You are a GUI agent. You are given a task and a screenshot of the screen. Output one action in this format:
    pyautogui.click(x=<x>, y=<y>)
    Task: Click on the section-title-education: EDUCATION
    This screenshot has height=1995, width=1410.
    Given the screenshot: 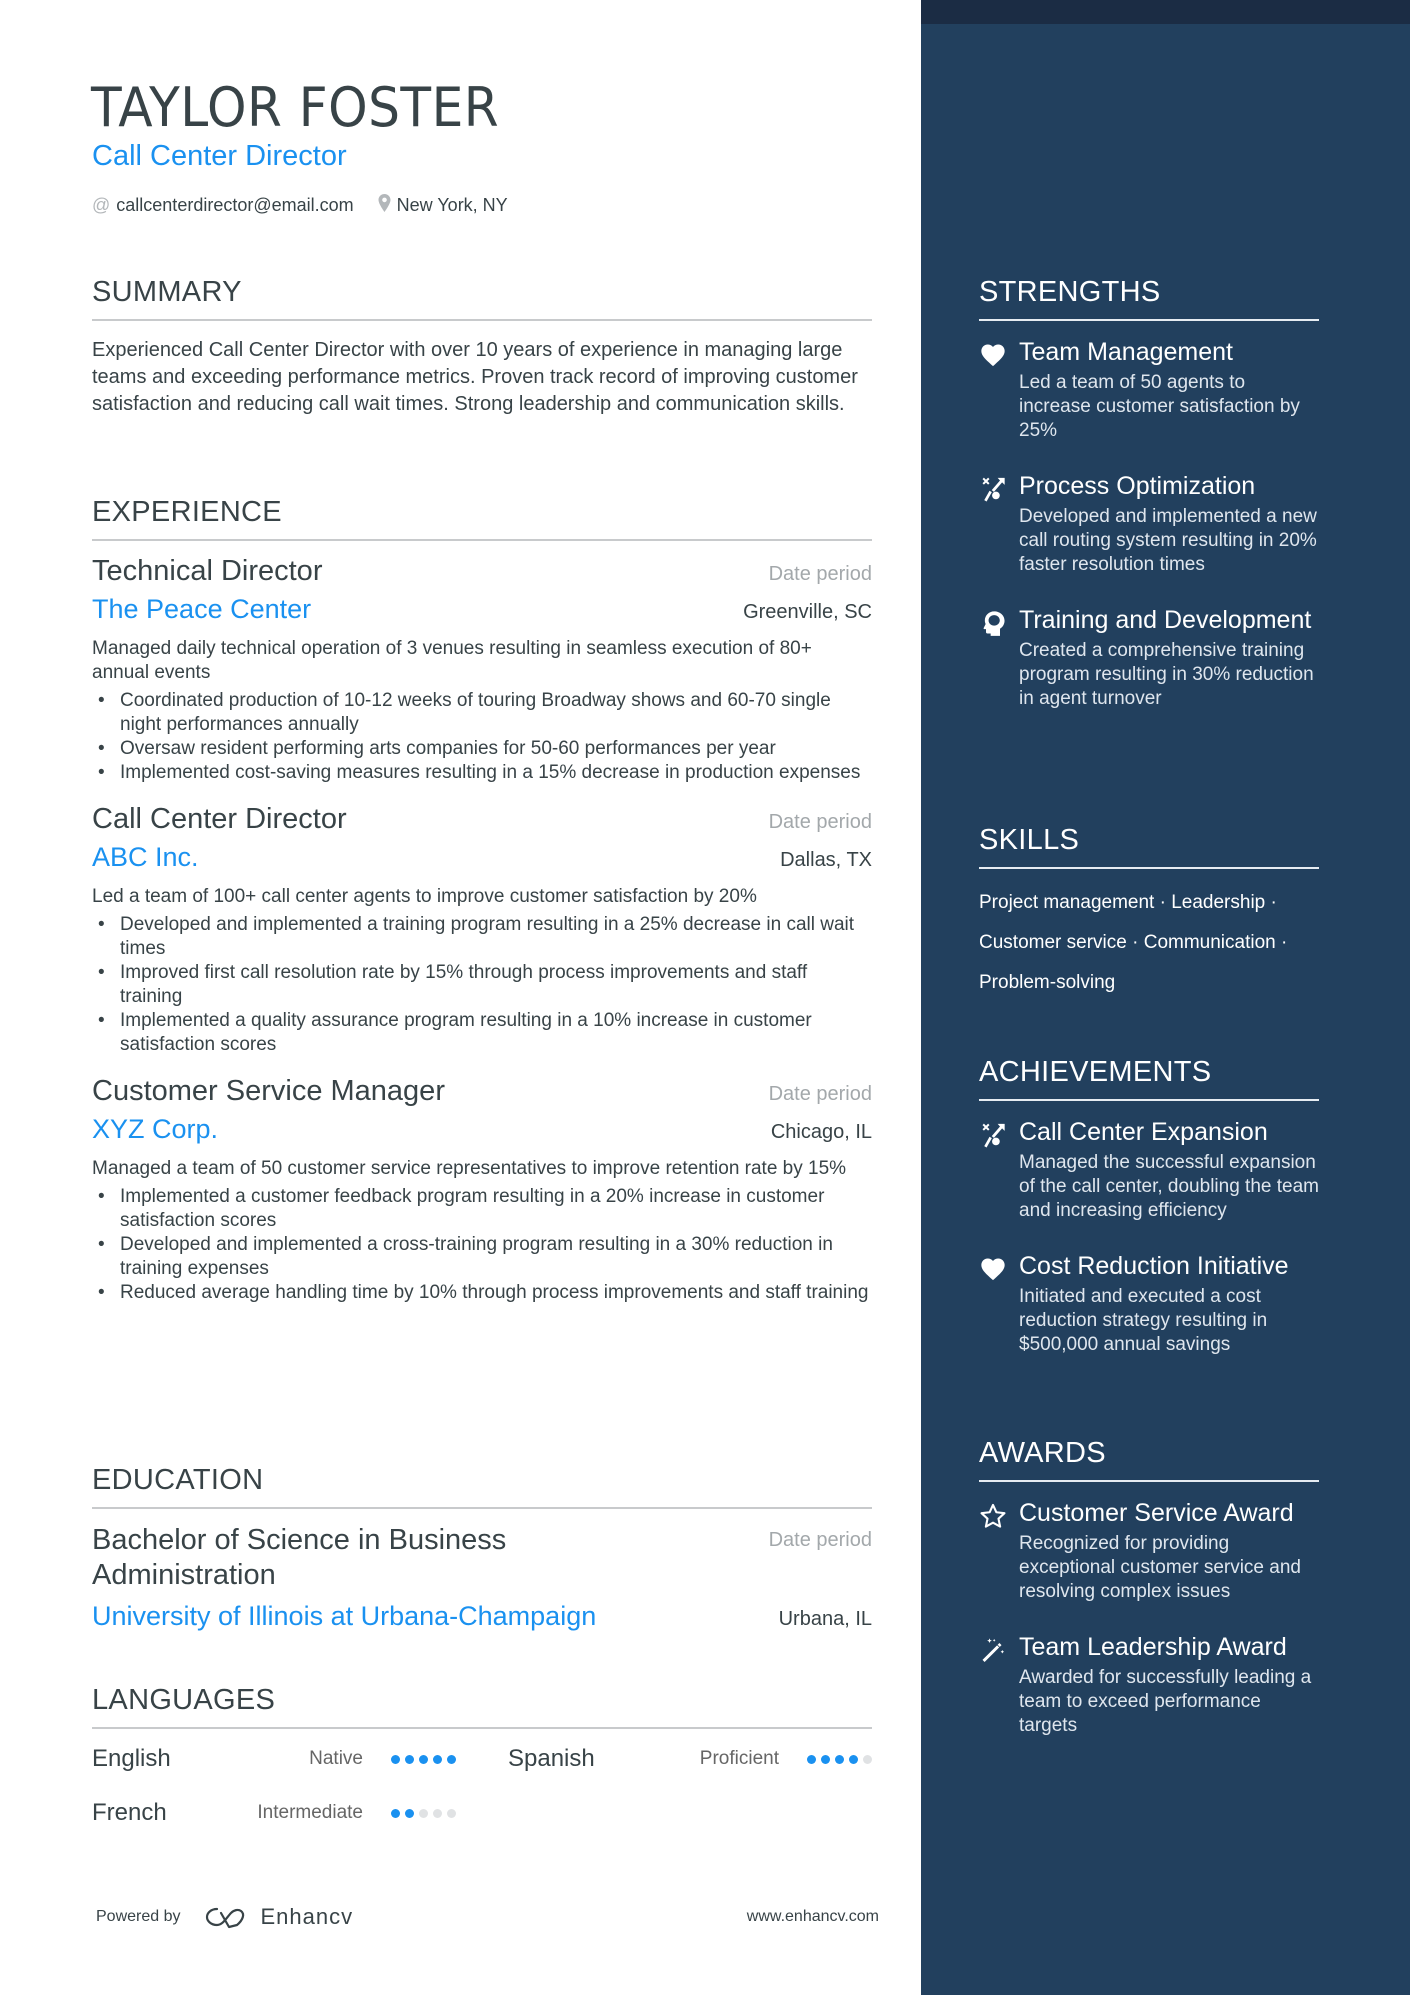 What is the action you would take?
    pyautogui.click(x=482, y=1486)
    